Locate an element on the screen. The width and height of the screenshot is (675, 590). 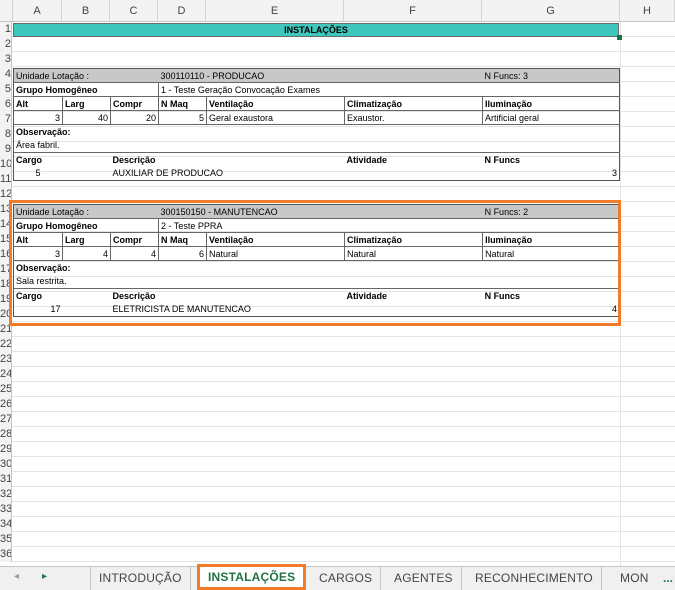
row-header: 25 is located at coordinates (6, 389).